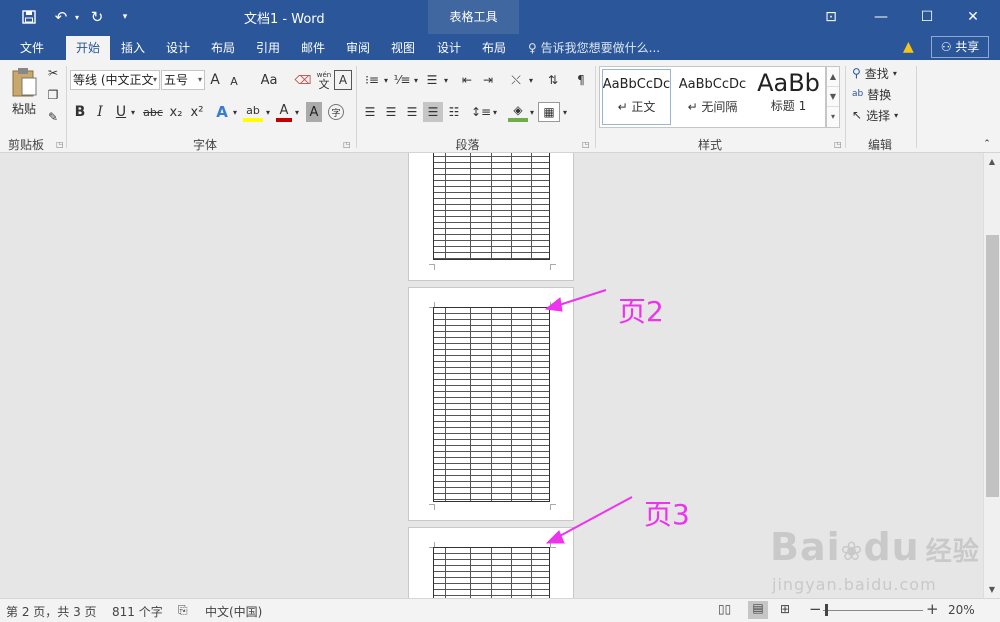 The height and width of the screenshot is (622, 1000). What do you see at coordinates (77, 17) in the screenshot?
I see `undo-dropdown-icon: ▾` at bounding box center [77, 17].